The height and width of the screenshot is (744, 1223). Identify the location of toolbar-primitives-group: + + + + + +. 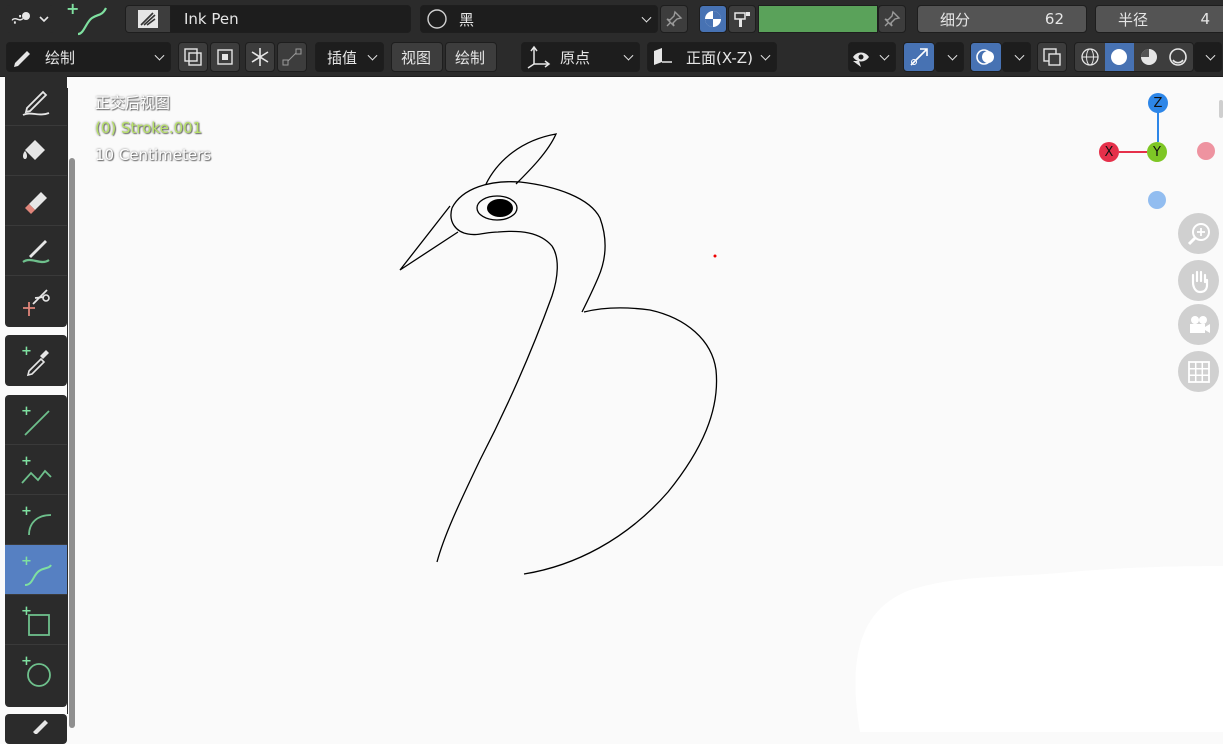
(36, 551).